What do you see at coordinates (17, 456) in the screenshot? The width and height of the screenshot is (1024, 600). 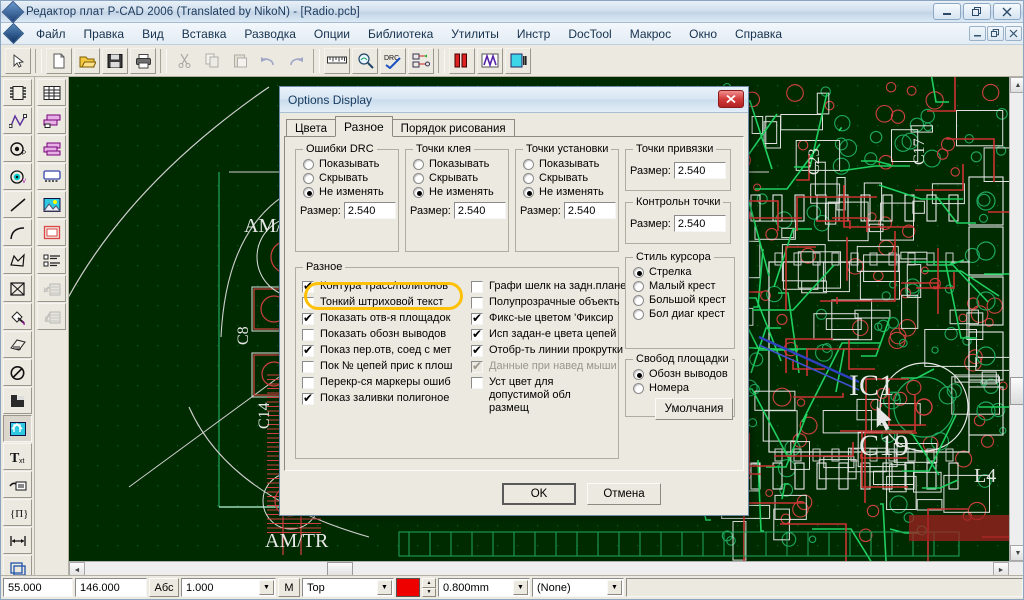 I see `place-text-icon: Txt` at bounding box center [17, 456].